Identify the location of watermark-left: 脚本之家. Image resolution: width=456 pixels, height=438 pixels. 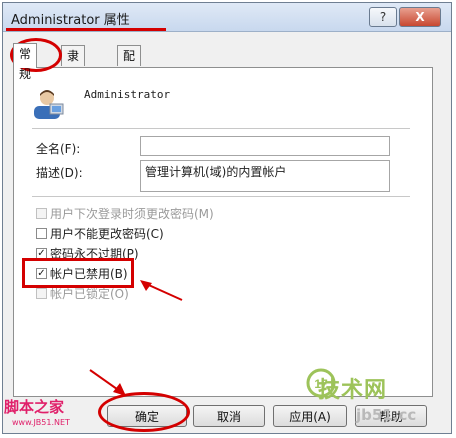
(34, 407).